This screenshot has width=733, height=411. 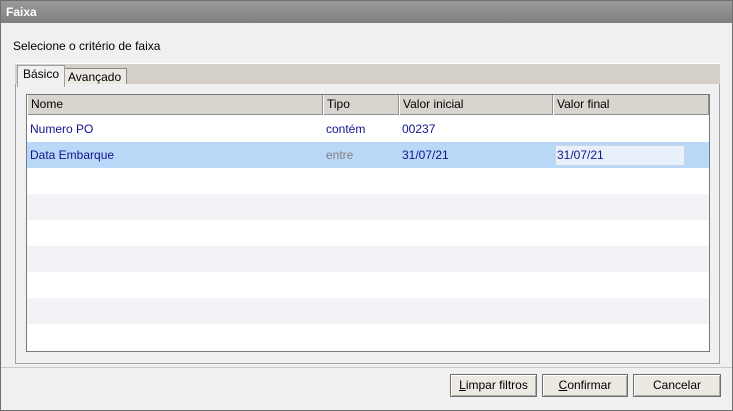 I want to click on cell-nome: Numero PO, so click(x=175, y=129).